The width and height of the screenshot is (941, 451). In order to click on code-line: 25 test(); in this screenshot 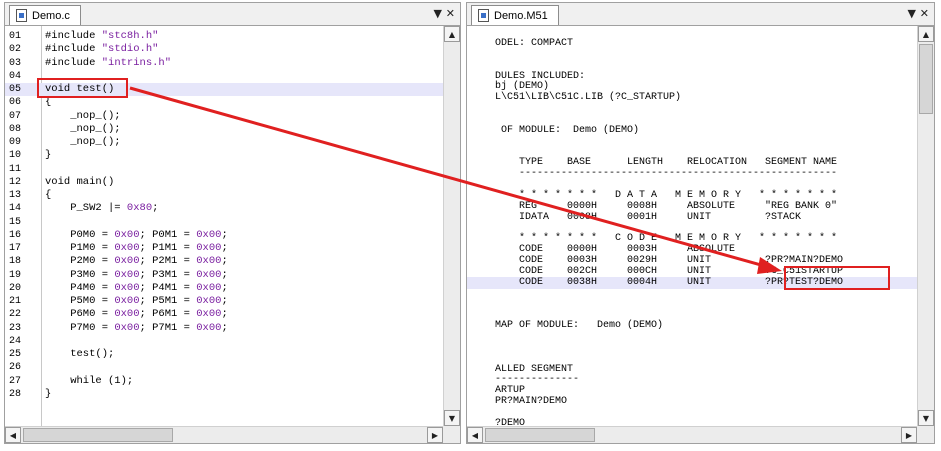, I will do `click(224, 354)`.